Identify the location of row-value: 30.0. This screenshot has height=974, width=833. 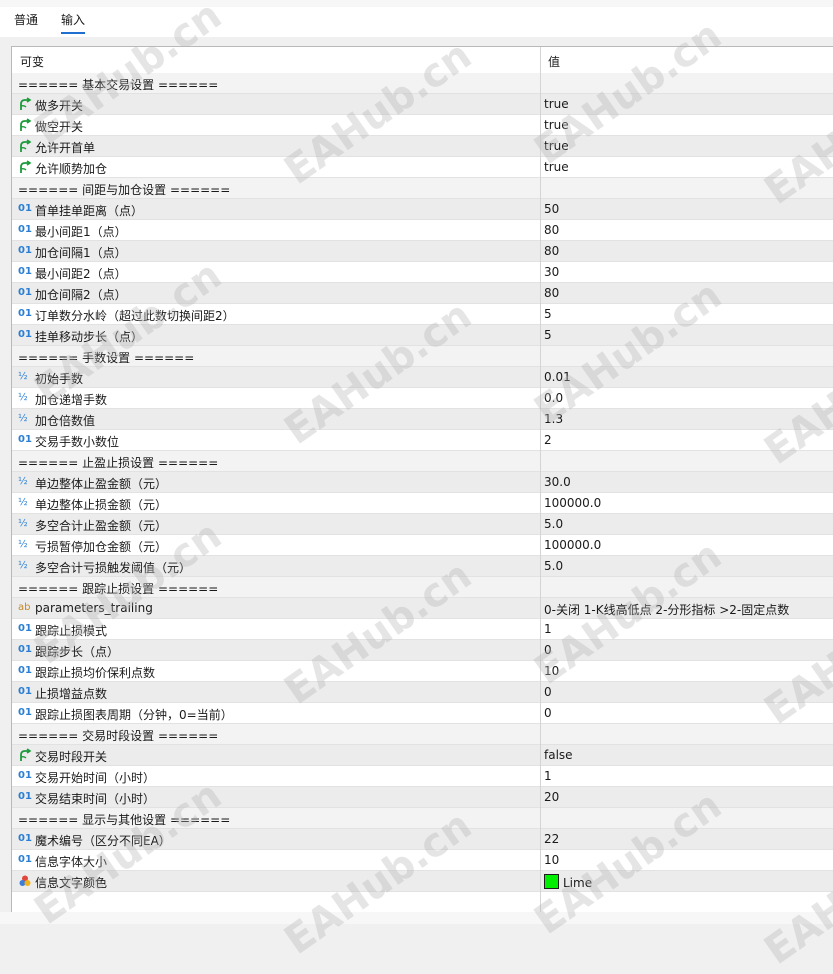
(557, 482).